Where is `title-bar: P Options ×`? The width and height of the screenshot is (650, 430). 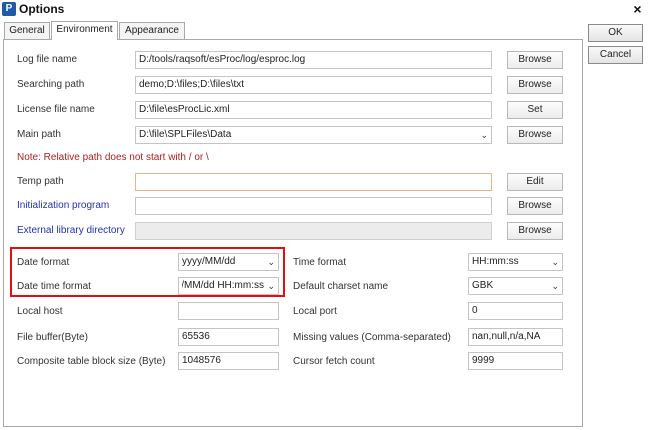 title-bar: P Options × is located at coordinates (325, 9).